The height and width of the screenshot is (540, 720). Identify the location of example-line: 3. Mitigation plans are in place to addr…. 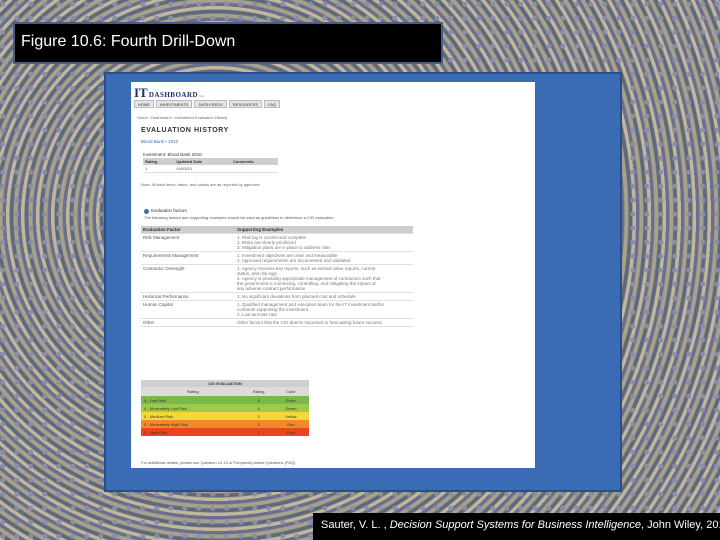
(284, 247).